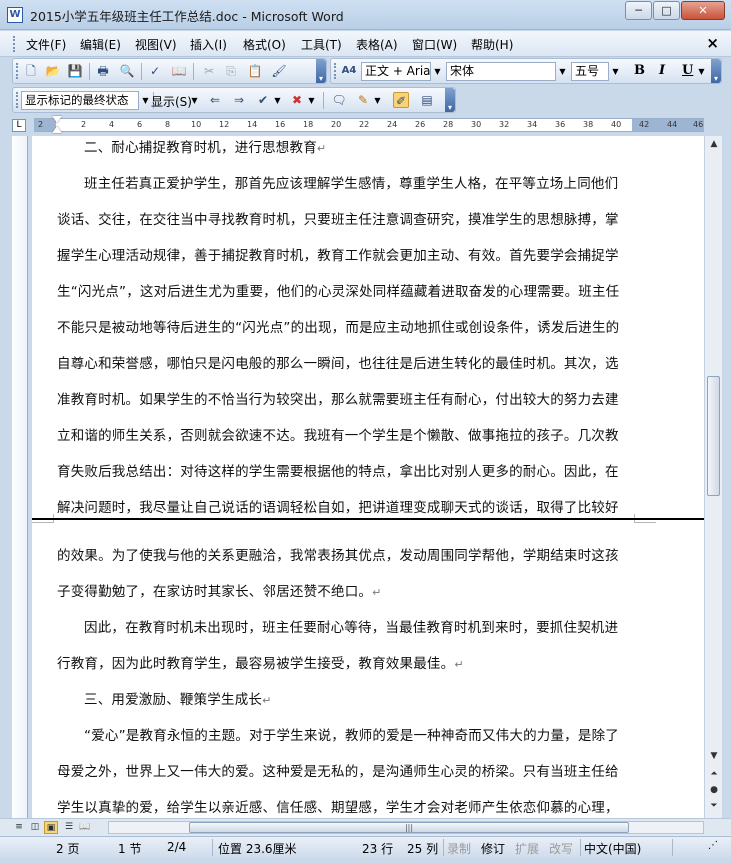  I want to click on print-icon: 🖶, so click(103, 71).